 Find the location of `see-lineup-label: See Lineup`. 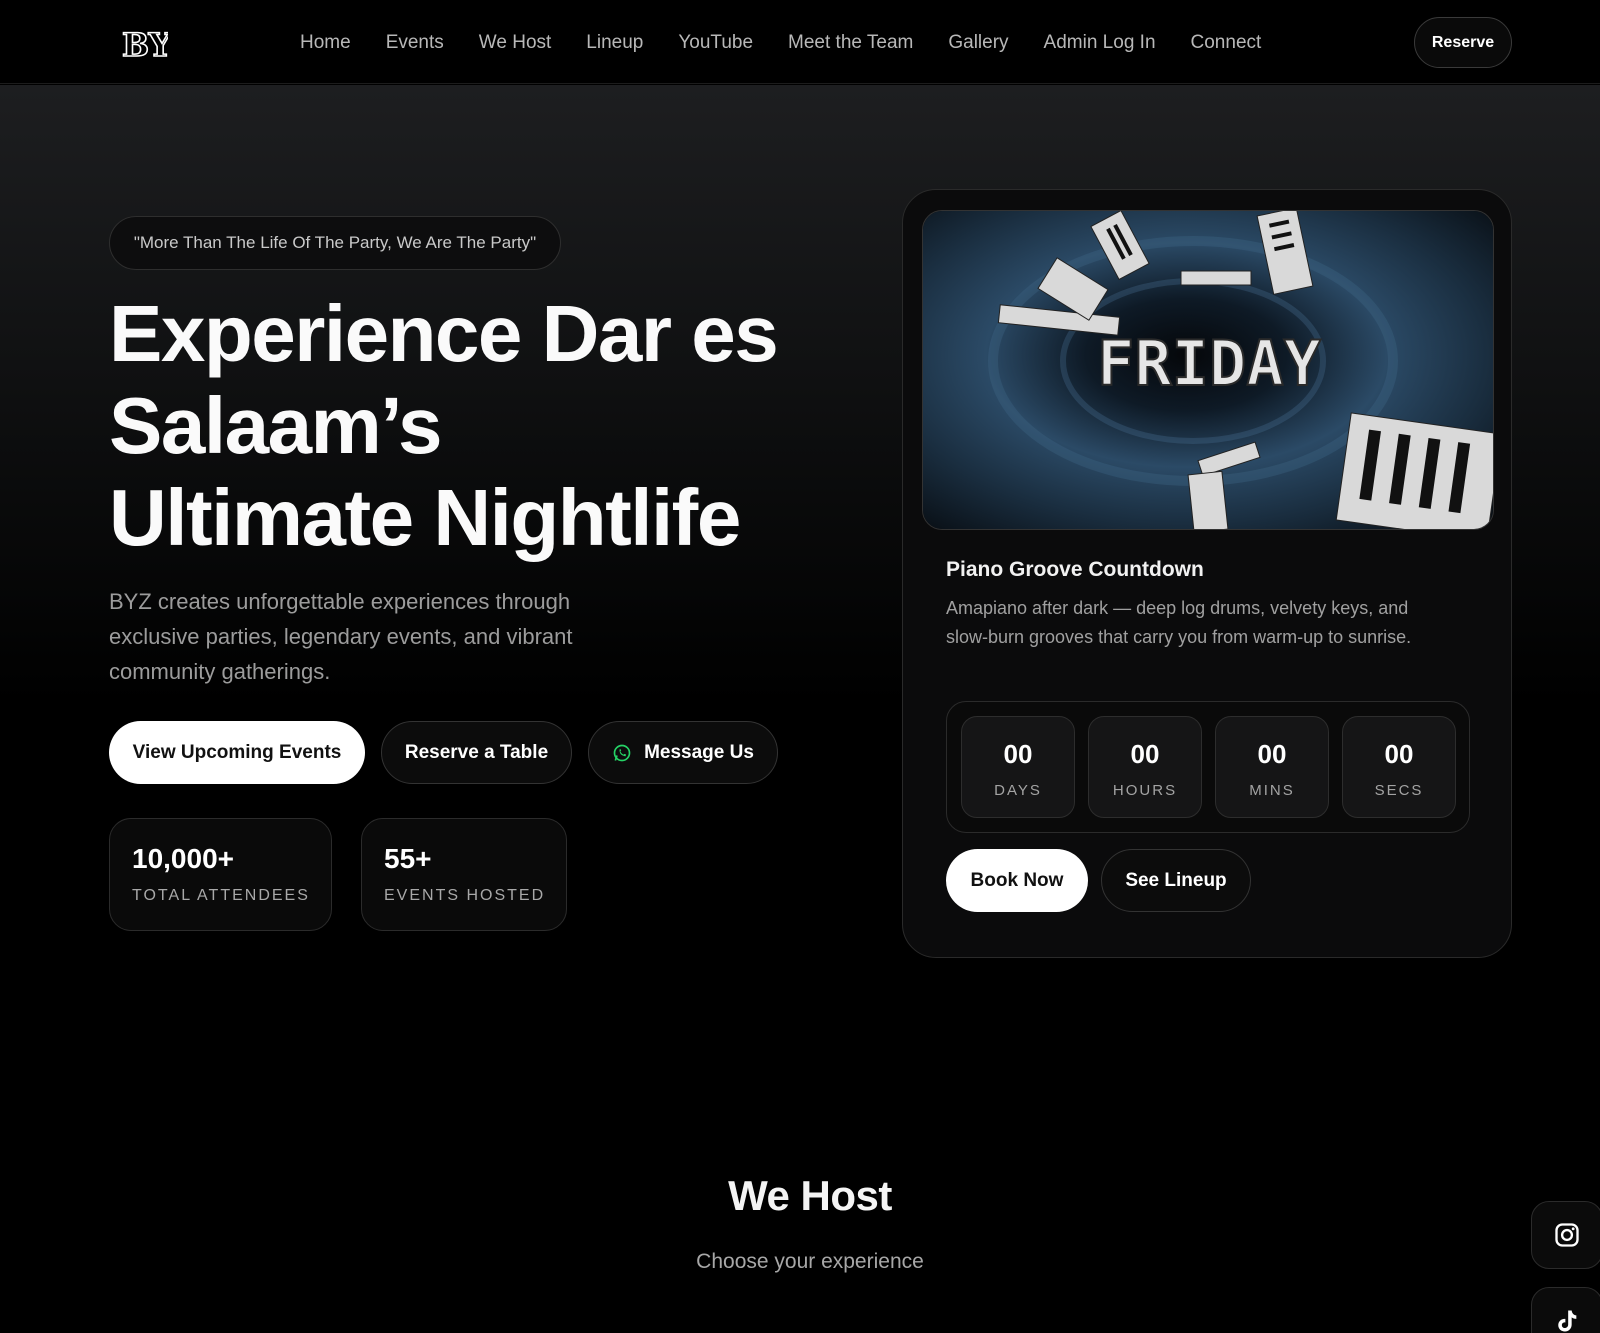

see-lineup-label: See Lineup is located at coordinates (1176, 880).